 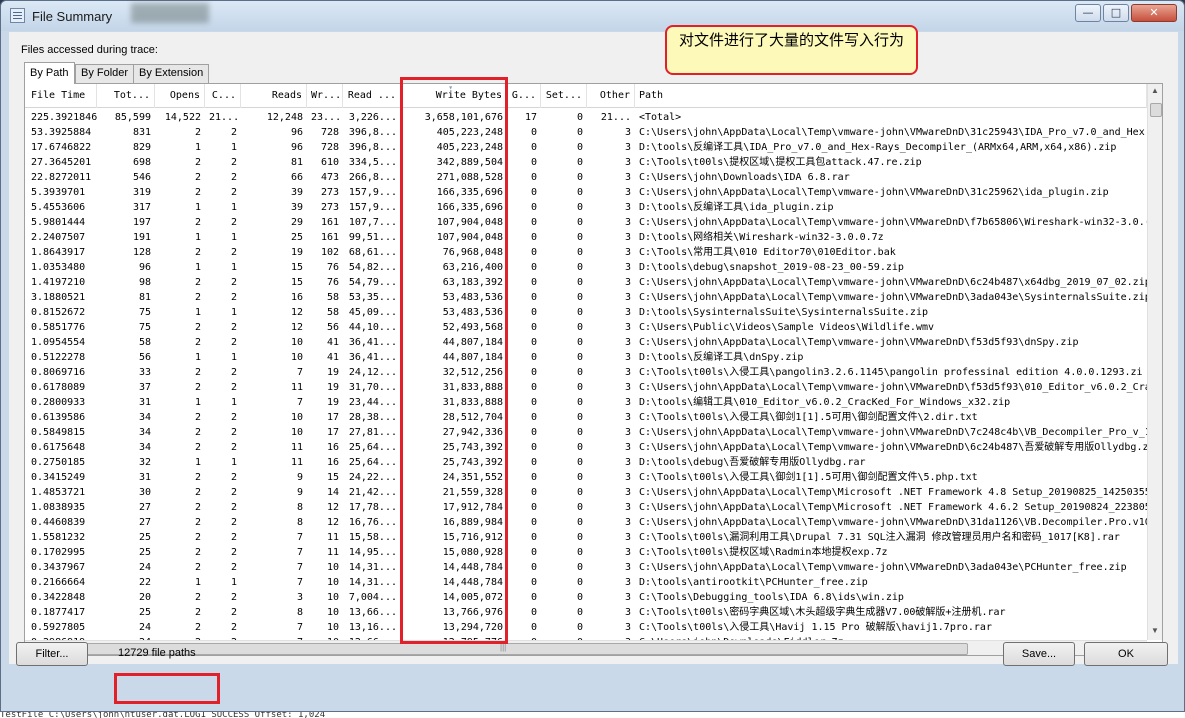 I want to click on cell-total: 20, so click(x=144, y=597).